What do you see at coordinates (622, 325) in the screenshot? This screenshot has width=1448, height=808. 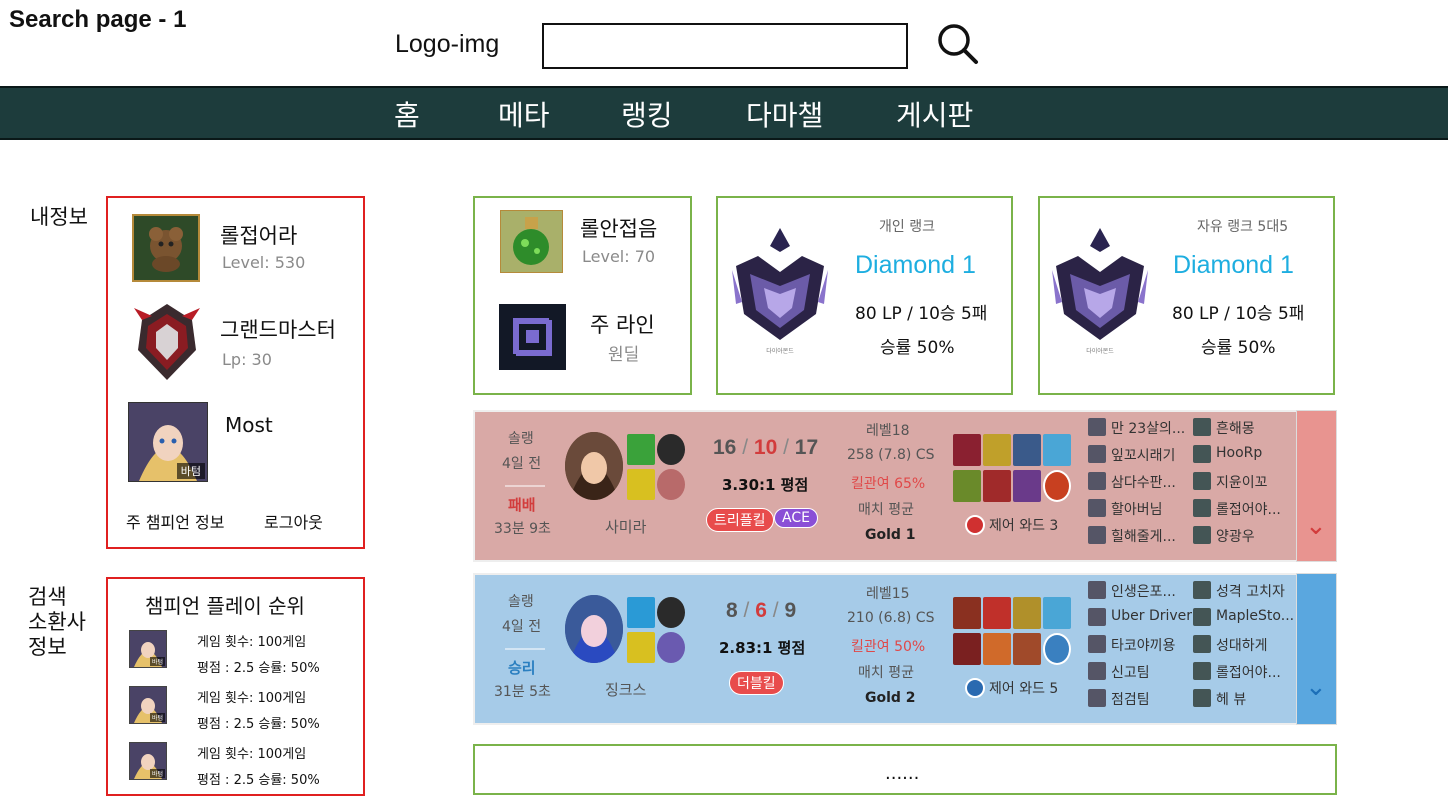 I see `main-line-label: 주 라인` at bounding box center [622, 325].